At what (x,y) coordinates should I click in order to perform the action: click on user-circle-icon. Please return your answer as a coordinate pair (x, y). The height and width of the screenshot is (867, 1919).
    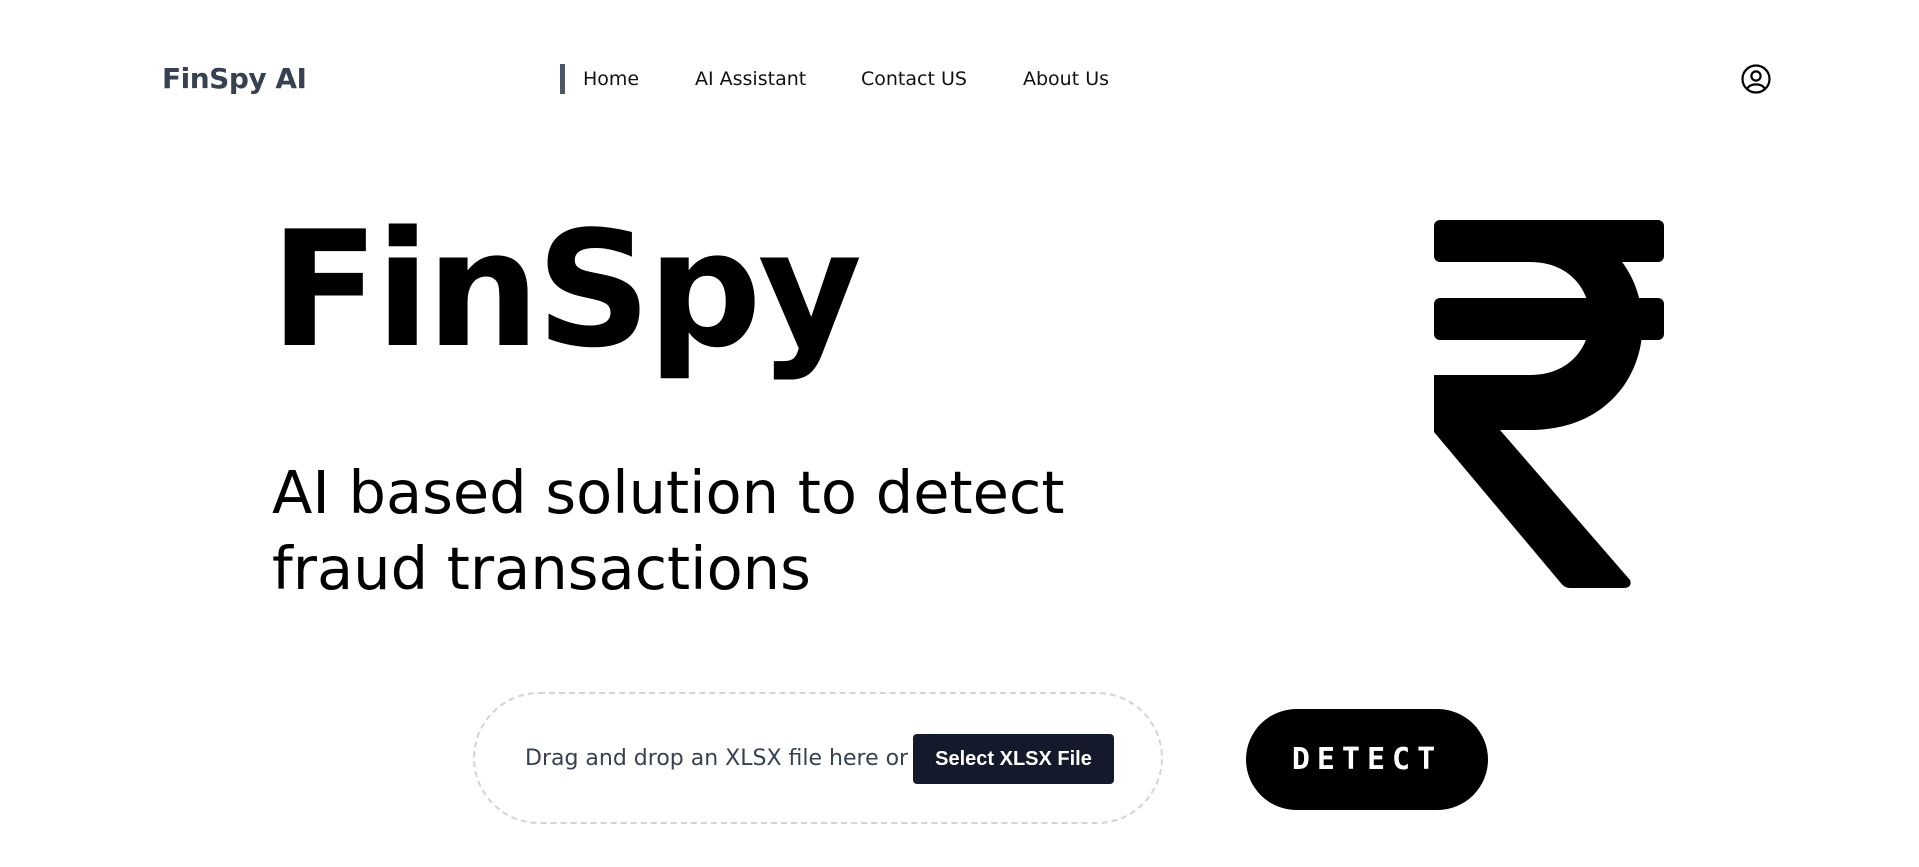
    Looking at the image, I should click on (1756, 79).